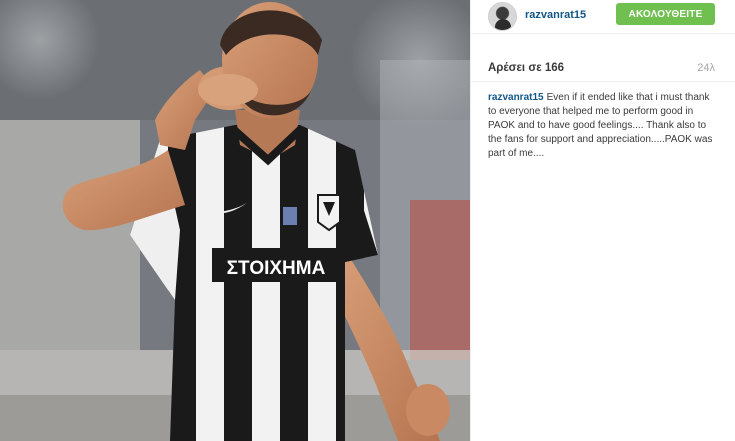  I want to click on post-header: razvanrat15 ΑΚΟΛΟΥΘΕΙΤΕ, so click(603, 17).